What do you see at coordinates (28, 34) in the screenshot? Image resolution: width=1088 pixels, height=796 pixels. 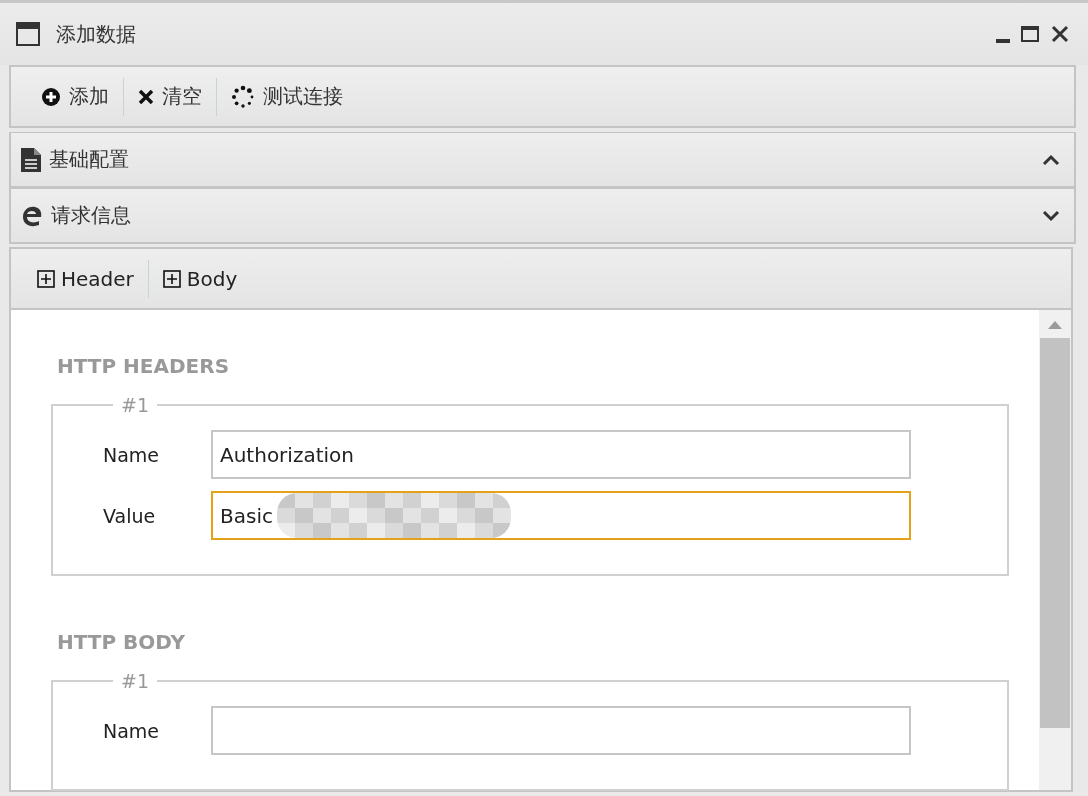 I see `window-icon` at bounding box center [28, 34].